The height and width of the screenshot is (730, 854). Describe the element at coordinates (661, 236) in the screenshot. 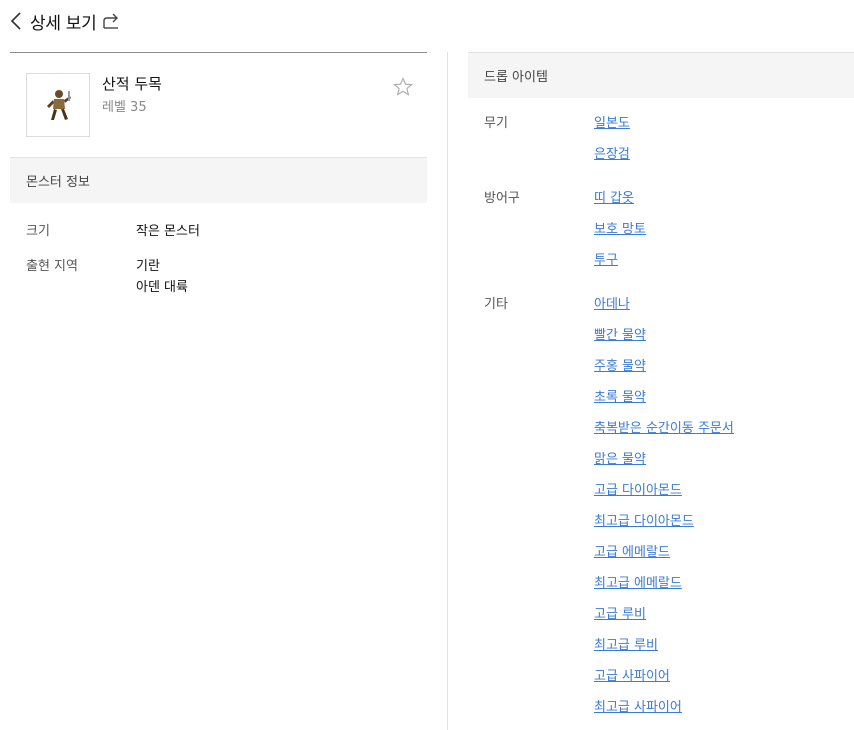

I see `drop-group-armor: 방어구 띠 갑옷 보호 망토 투구` at that location.